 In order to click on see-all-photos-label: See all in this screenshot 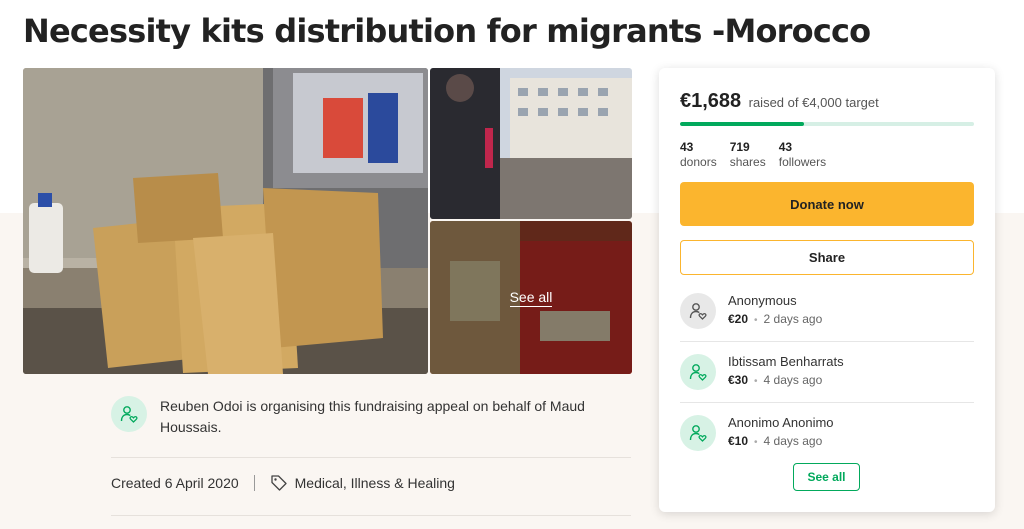, I will do `click(531, 297)`.